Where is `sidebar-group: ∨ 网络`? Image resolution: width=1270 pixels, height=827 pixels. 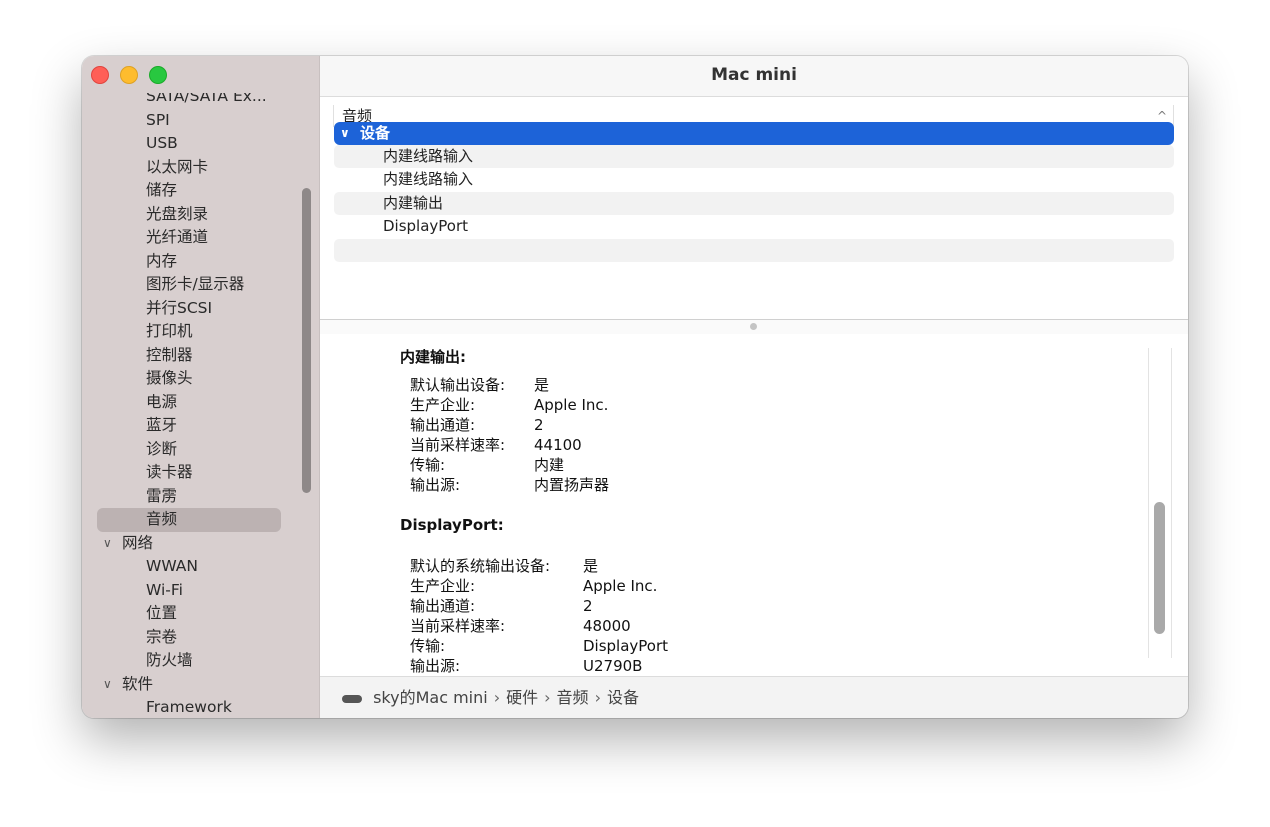
sidebar-group: ∨ 网络 is located at coordinates (200, 544).